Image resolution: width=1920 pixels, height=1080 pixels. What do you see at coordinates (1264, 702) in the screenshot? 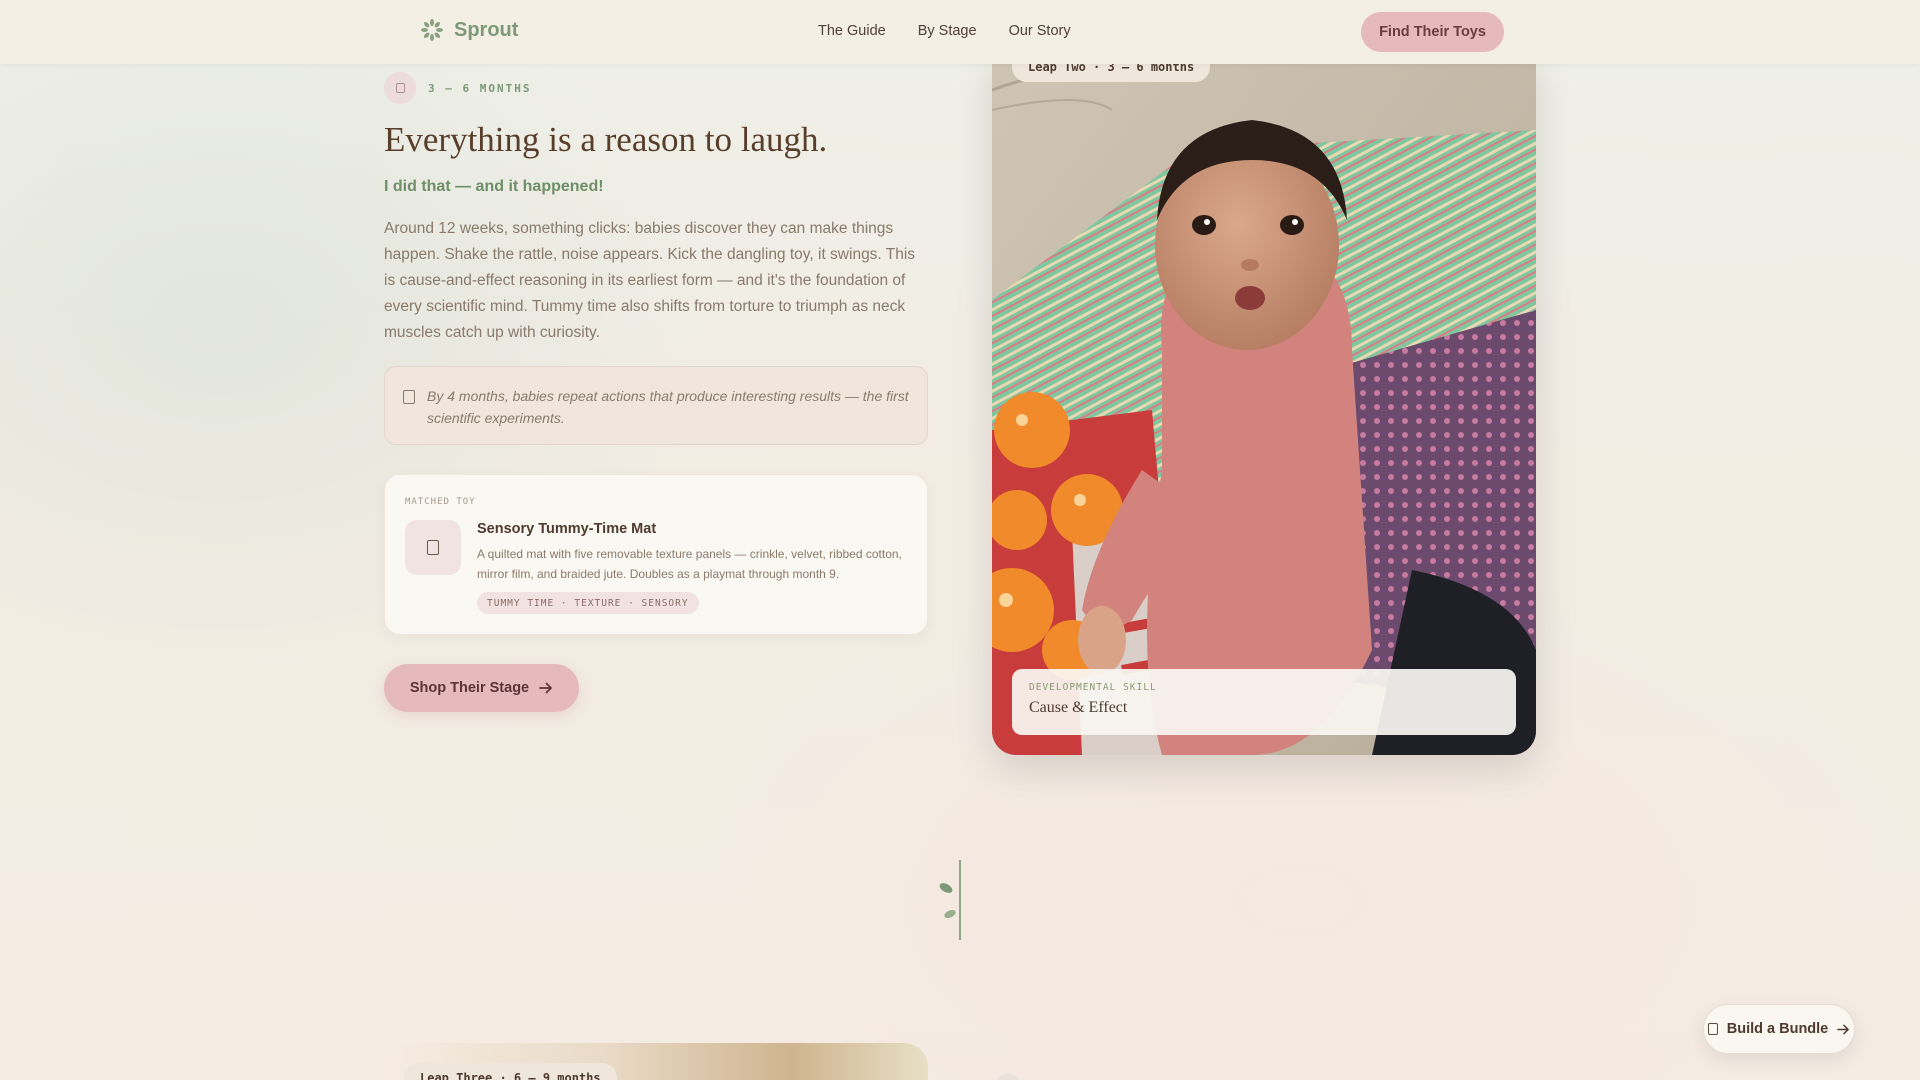
I see `developmental-skill-card: DEVELOPMENTAL SKILL Cause & Effect` at bounding box center [1264, 702].